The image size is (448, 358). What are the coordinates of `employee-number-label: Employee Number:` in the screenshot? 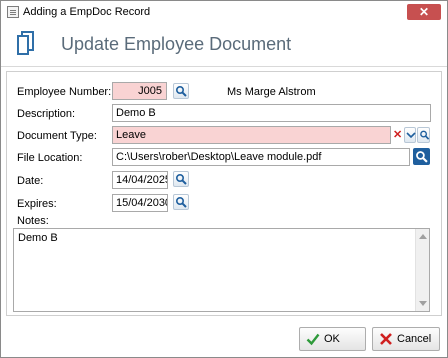 It's located at (64, 92).